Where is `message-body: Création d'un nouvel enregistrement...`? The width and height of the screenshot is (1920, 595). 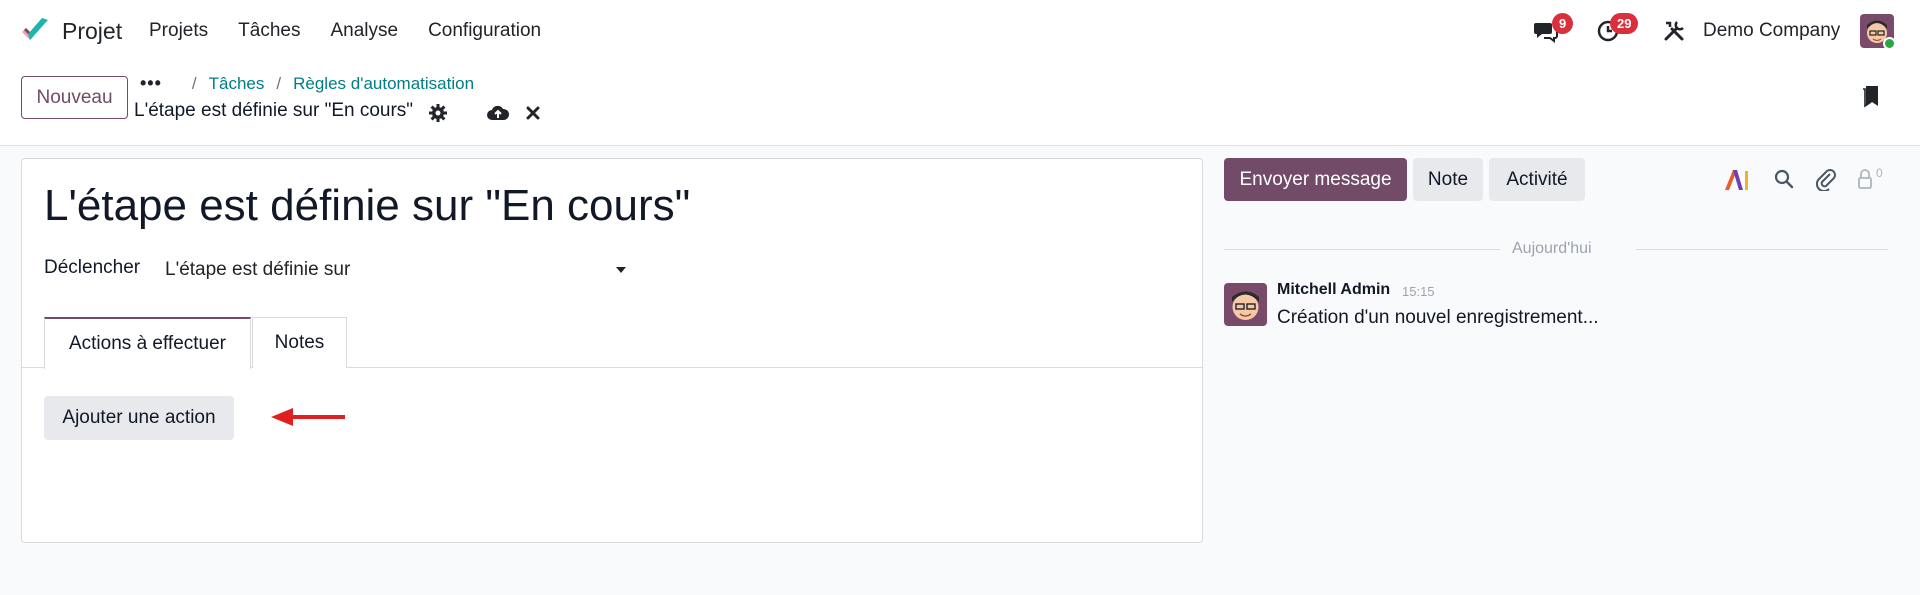
message-body: Création d'un nouvel enregistrement... is located at coordinates (1438, 317).